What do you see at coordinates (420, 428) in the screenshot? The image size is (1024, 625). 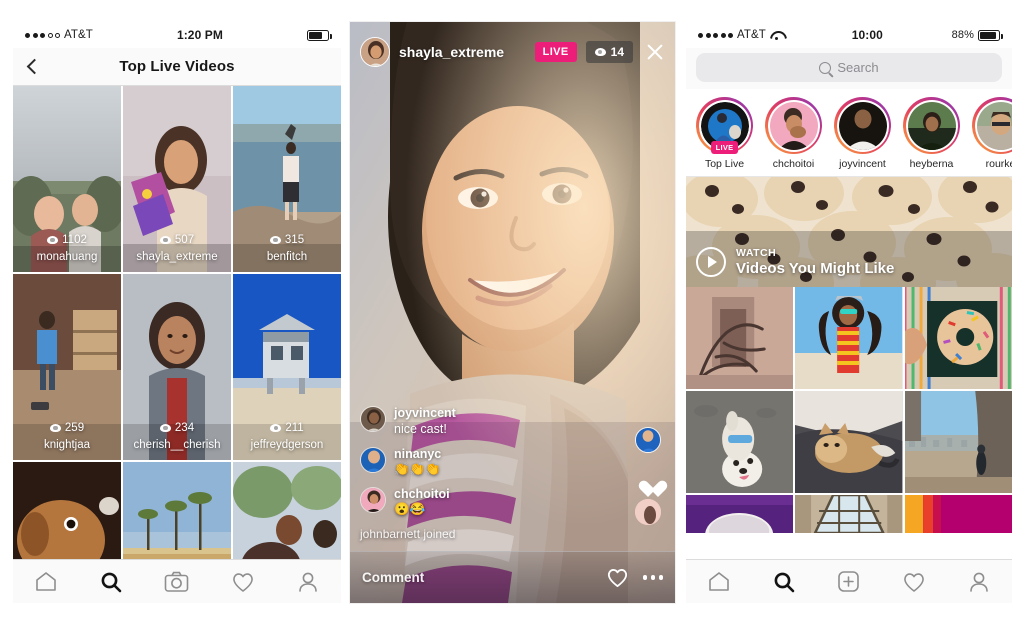 I see `comment-text: nice cast!` at bounding box center [420, 428].